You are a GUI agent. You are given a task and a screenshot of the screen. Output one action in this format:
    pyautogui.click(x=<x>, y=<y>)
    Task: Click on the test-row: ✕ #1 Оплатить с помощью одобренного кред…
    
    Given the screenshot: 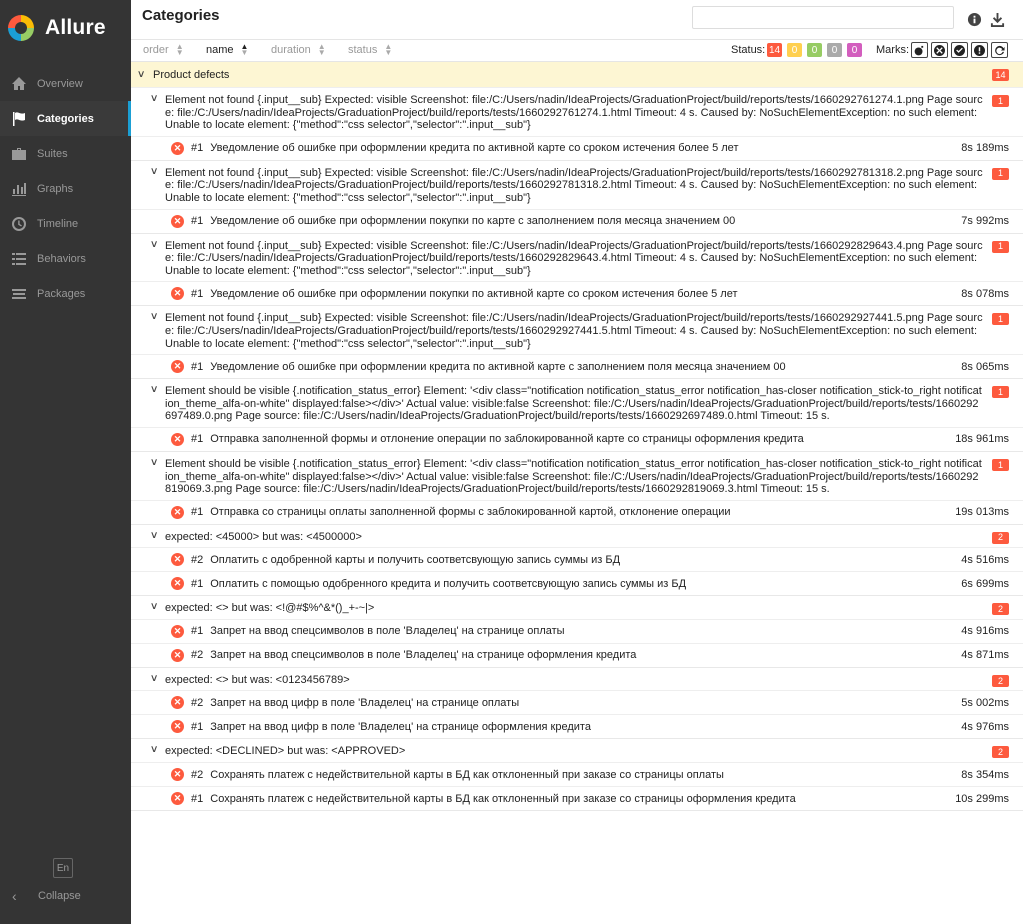 What is the action you would take?
    pyautogui.click(x=577, y=583)
    